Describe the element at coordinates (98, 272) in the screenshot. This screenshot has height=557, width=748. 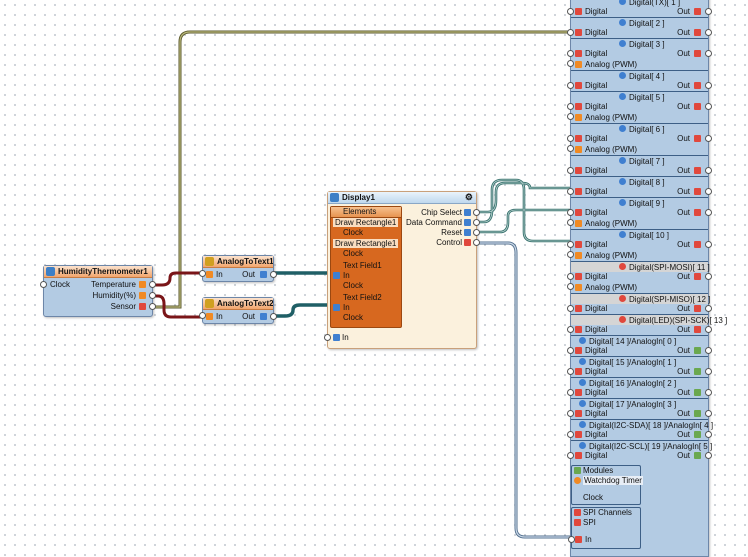
I see `humidity-thermometer-header: HumidityThermometer1` at that location.